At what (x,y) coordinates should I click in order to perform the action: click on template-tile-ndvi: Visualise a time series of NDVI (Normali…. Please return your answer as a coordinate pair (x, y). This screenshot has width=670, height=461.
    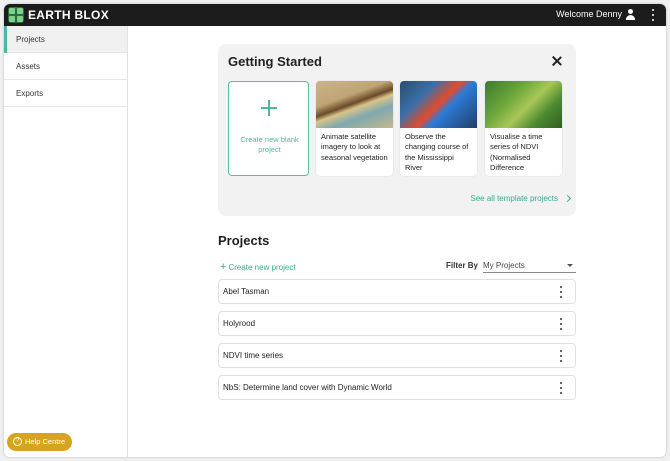
    Looking at the image, I should click on (523, 128).